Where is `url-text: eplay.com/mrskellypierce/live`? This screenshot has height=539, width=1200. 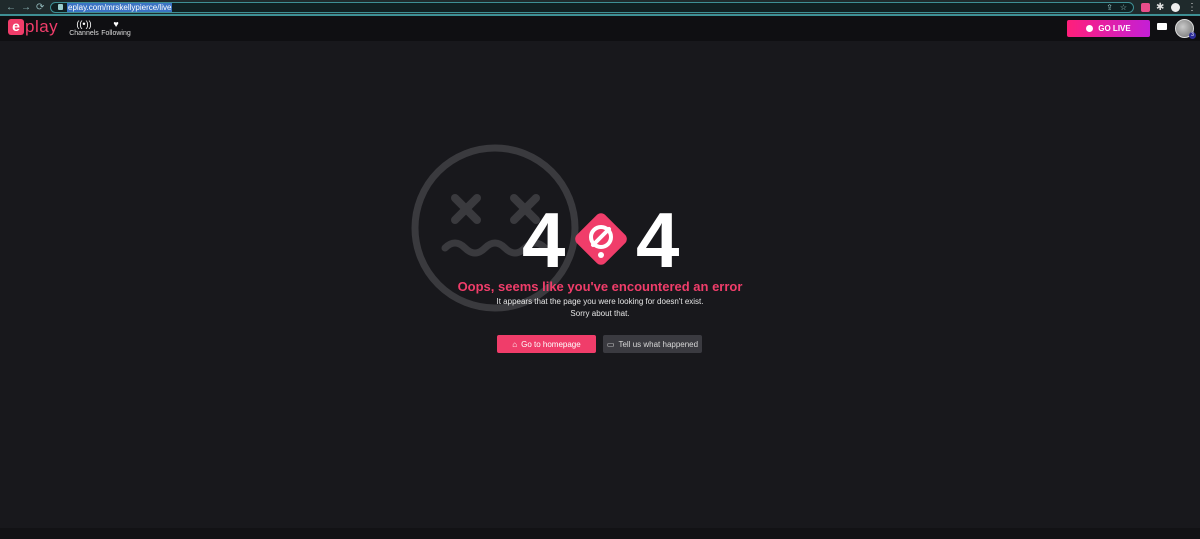
url-text: eplay.com/mrskellypierce/live is located at coordinates (120, 7).